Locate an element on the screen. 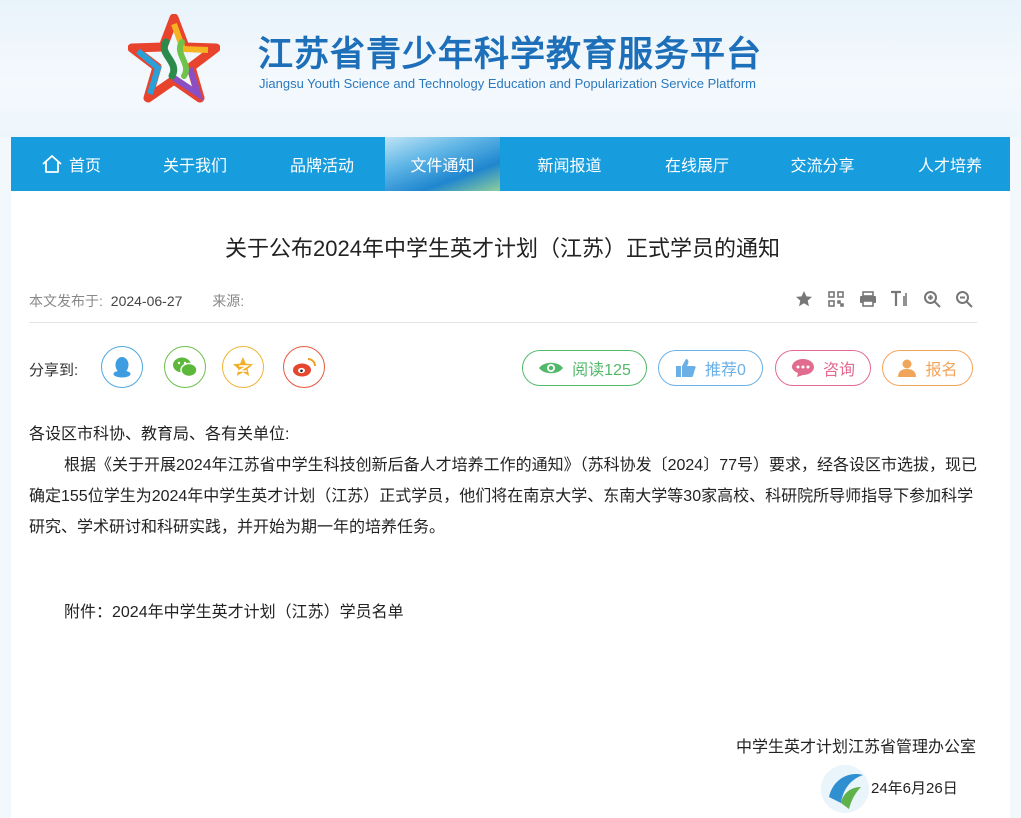 This screenshot has height=818, width=1021. article-meta: 本文发布于: 2024-06-27 来源: is located at coordinates (136, 301).